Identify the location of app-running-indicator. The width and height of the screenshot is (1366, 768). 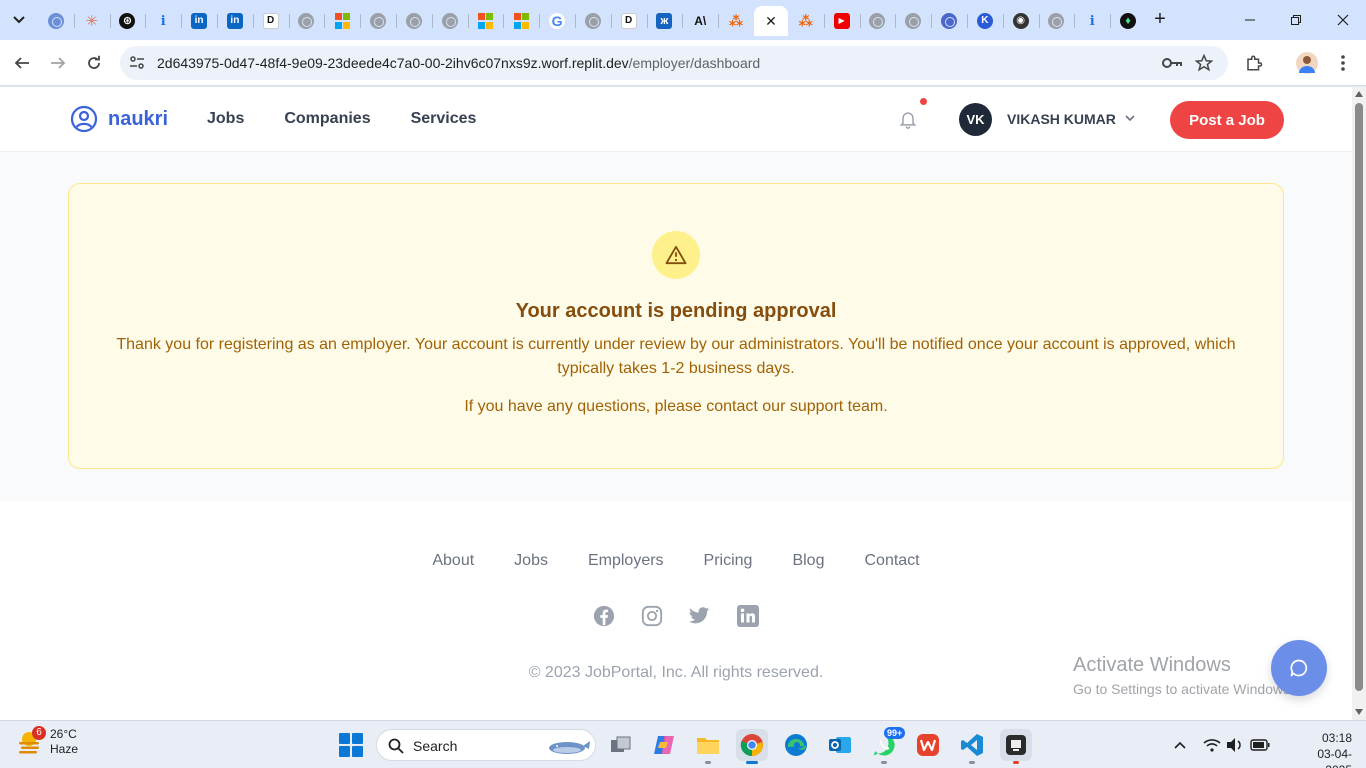
(884, 762).